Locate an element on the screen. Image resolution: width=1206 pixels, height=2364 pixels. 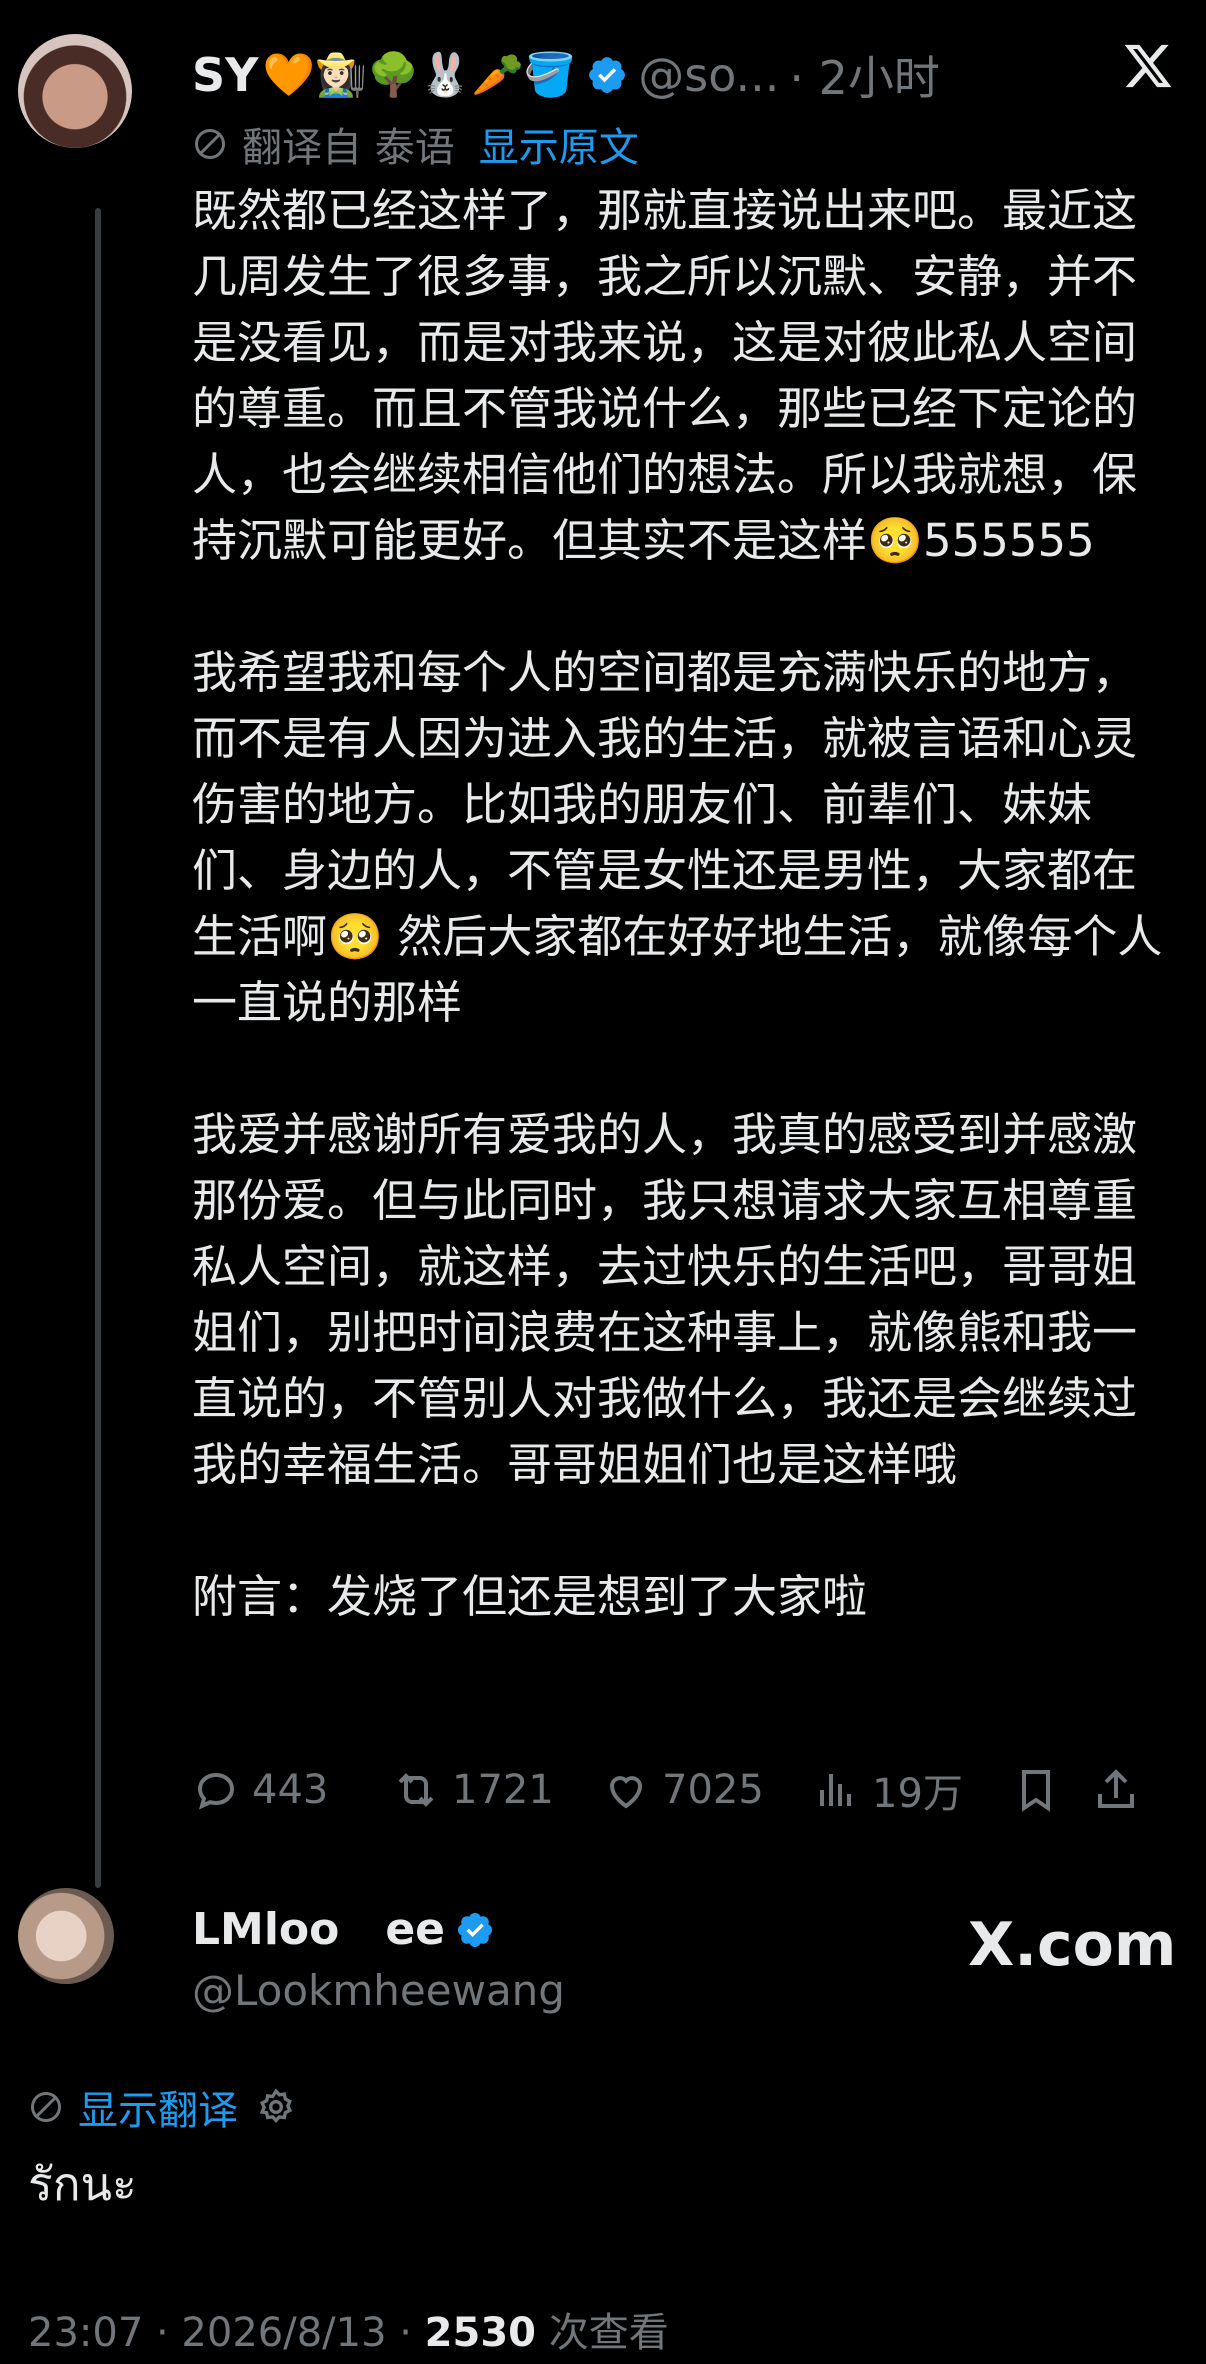
settings-icon is located at coordinates (276, 2107).